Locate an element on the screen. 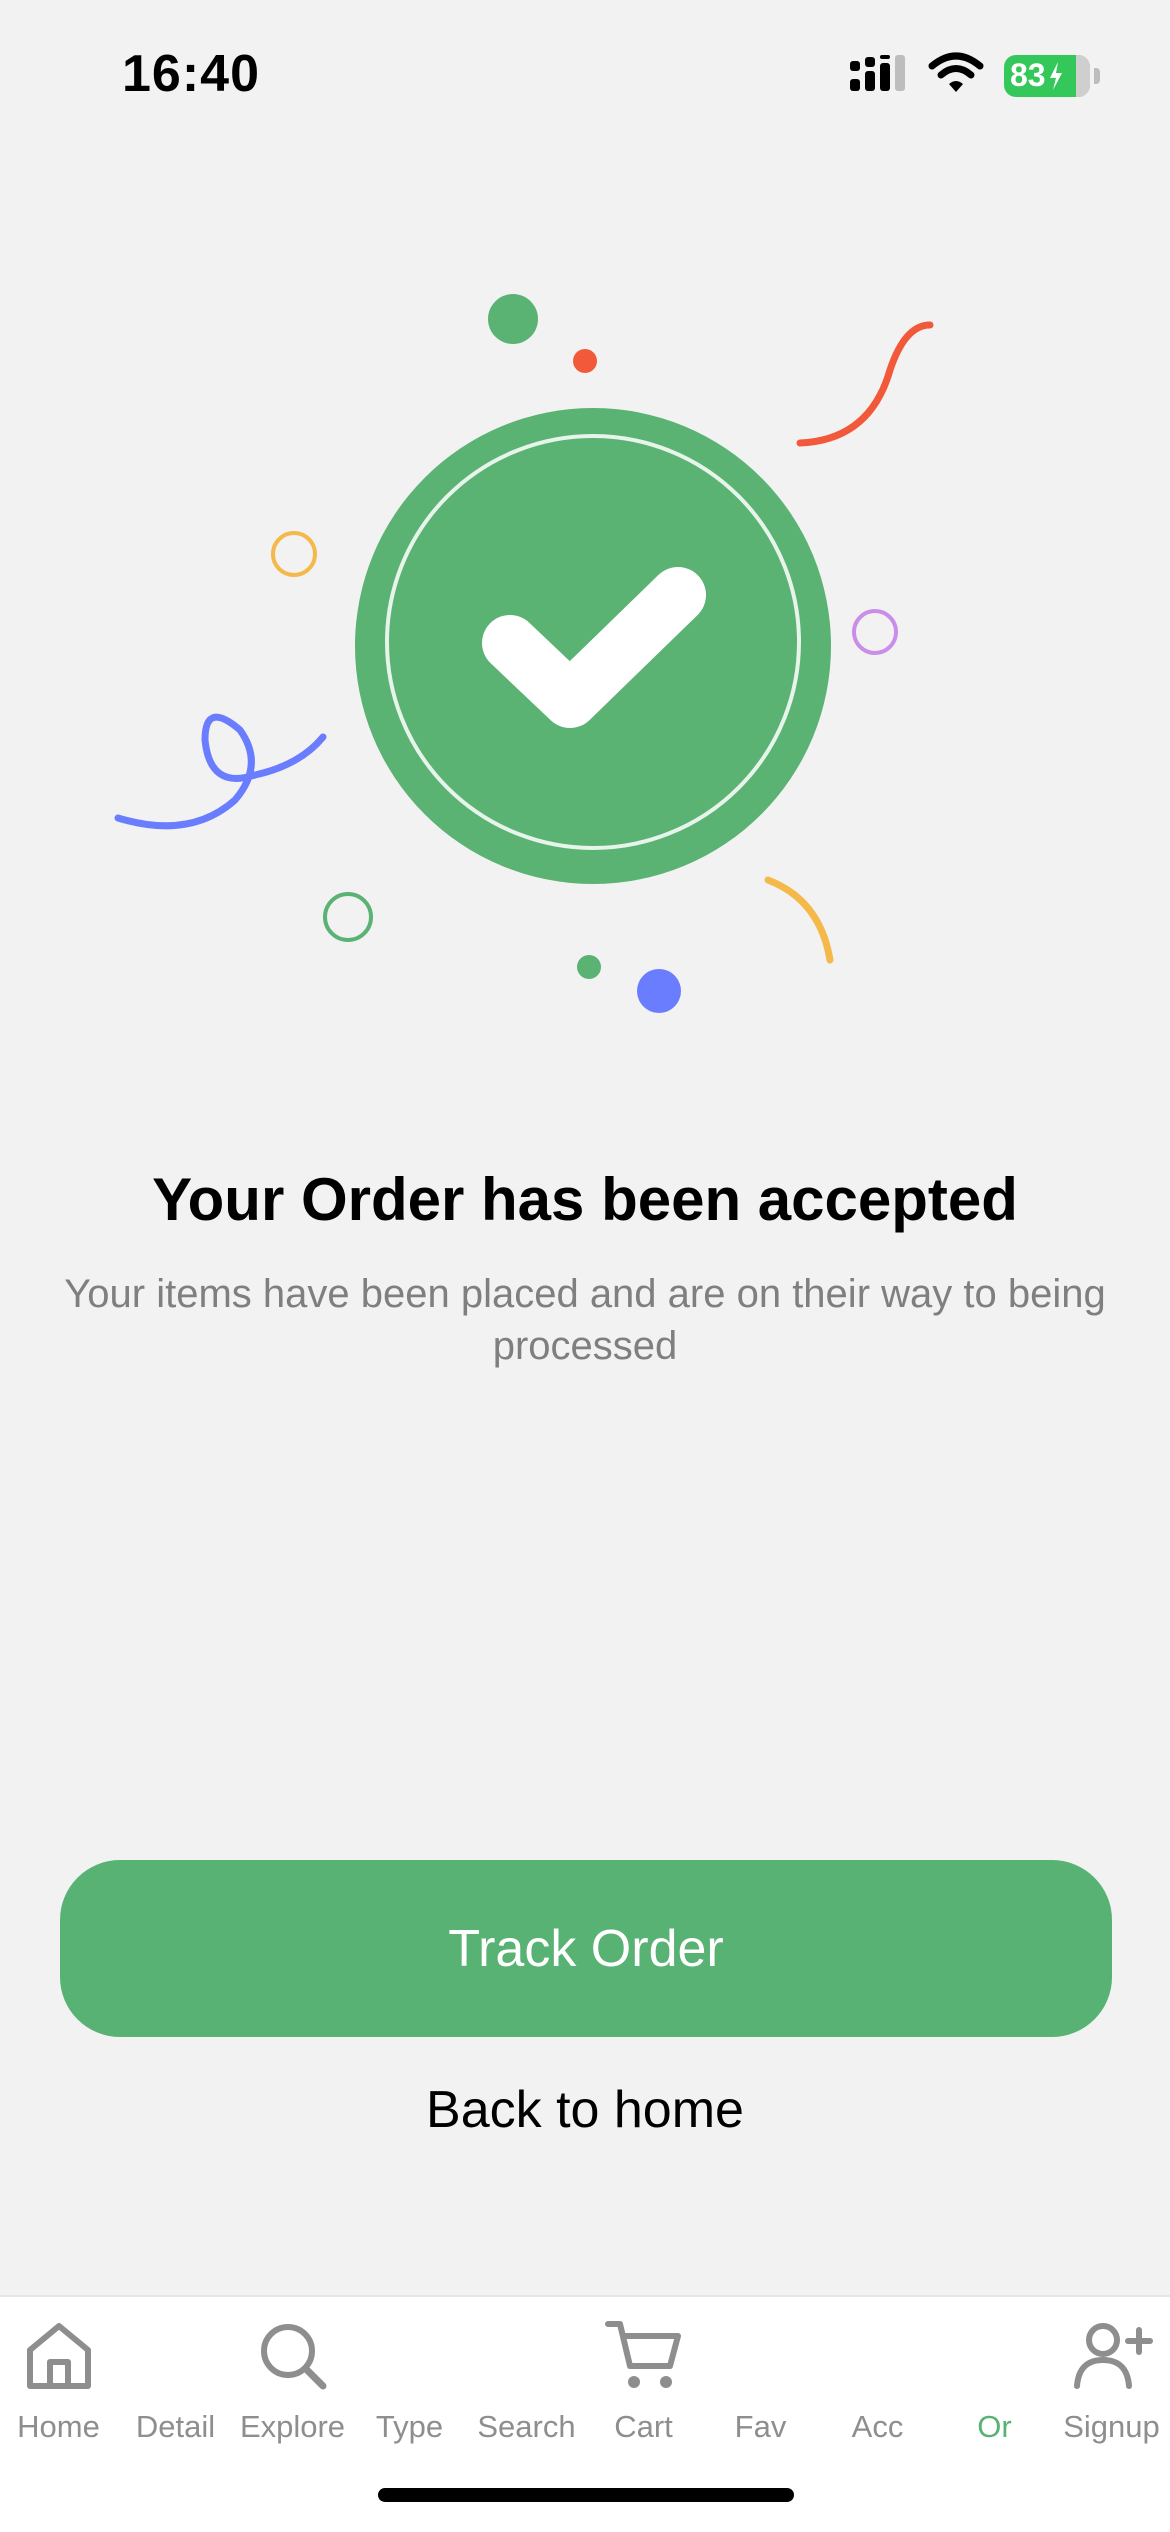 The height and width of the screenshot is (2532, 1170). tab-search: Search is located at coordinates (526, 2377).